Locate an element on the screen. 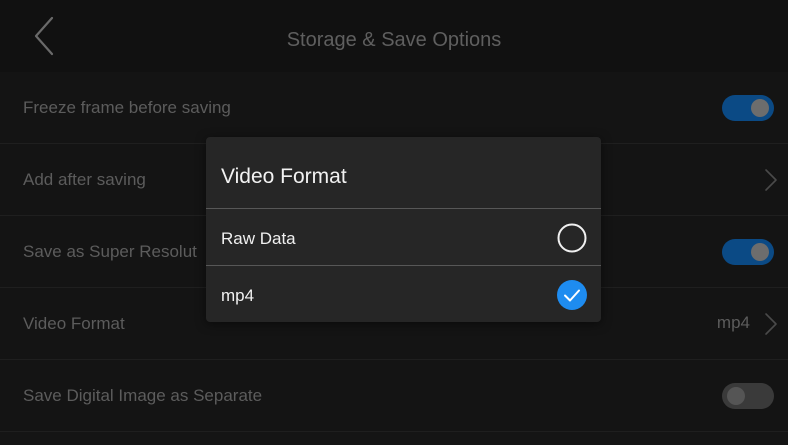 The height and width of the screenshot is (445, 788). setting-label: Video Format is located at coordinates (74, 323).